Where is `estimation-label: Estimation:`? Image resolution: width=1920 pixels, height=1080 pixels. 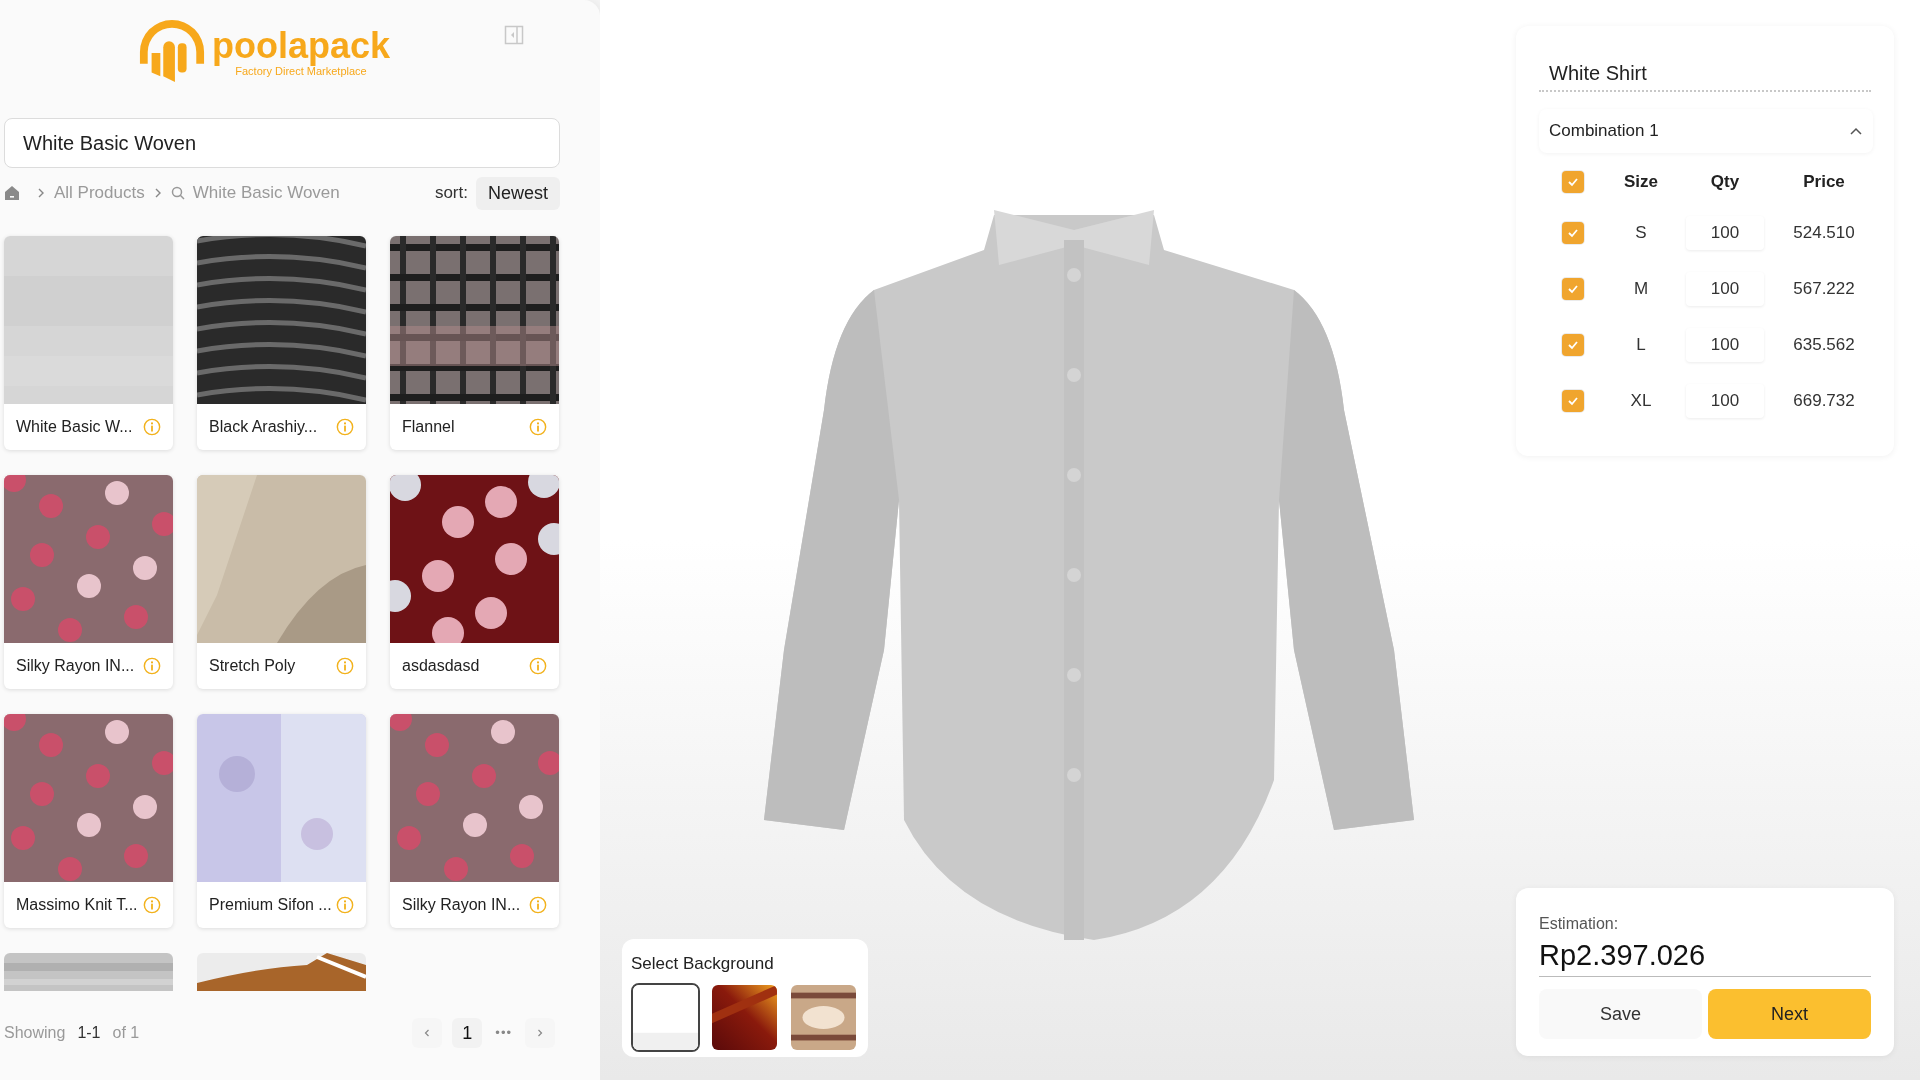
estimation-label: Estimation: is located at coordinates (1579, 924).